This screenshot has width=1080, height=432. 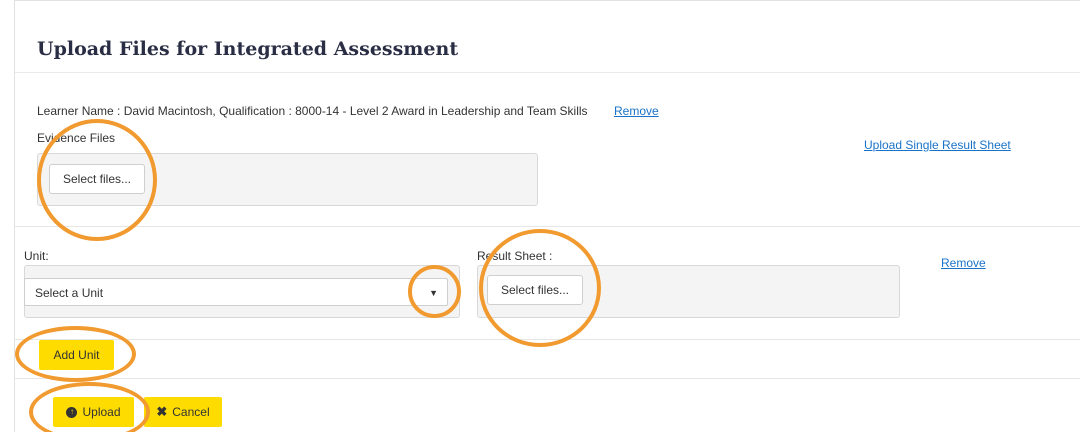 What do you see at coordinates (76, 138) in the screenshot?
I see `evidence-files-label: Evidence Files` at bounding box center [76, 138].